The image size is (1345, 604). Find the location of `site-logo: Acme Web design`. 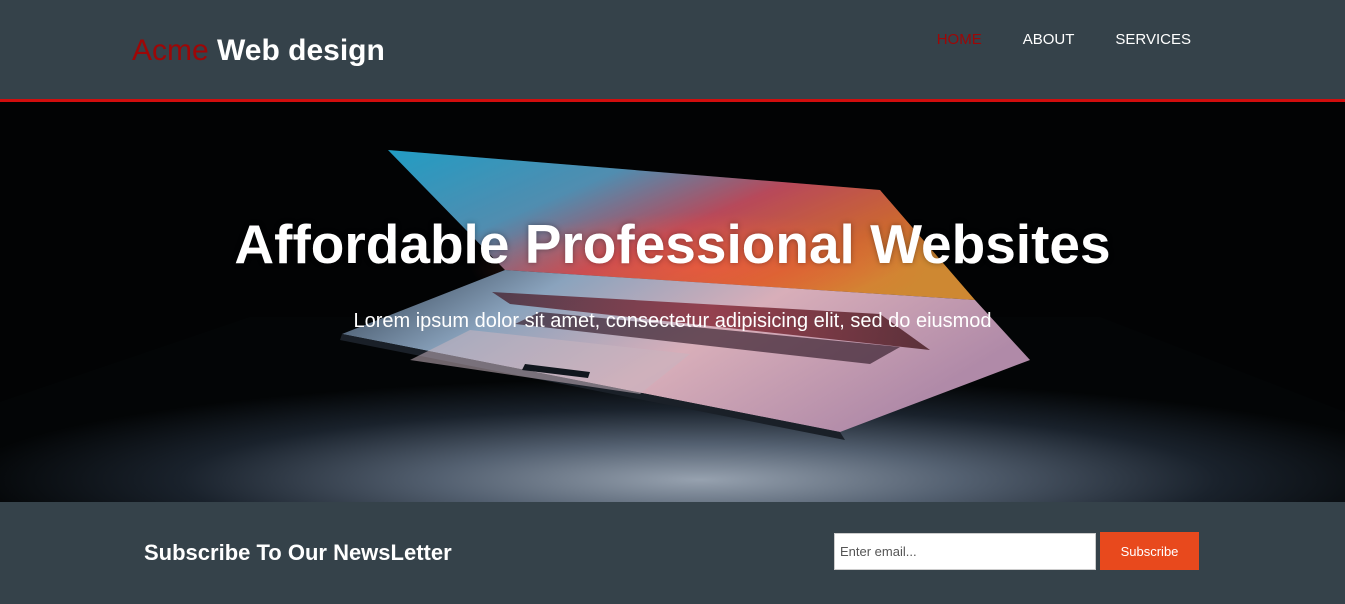

site-logo: Acme Web design is located at coordinates (258, 51).